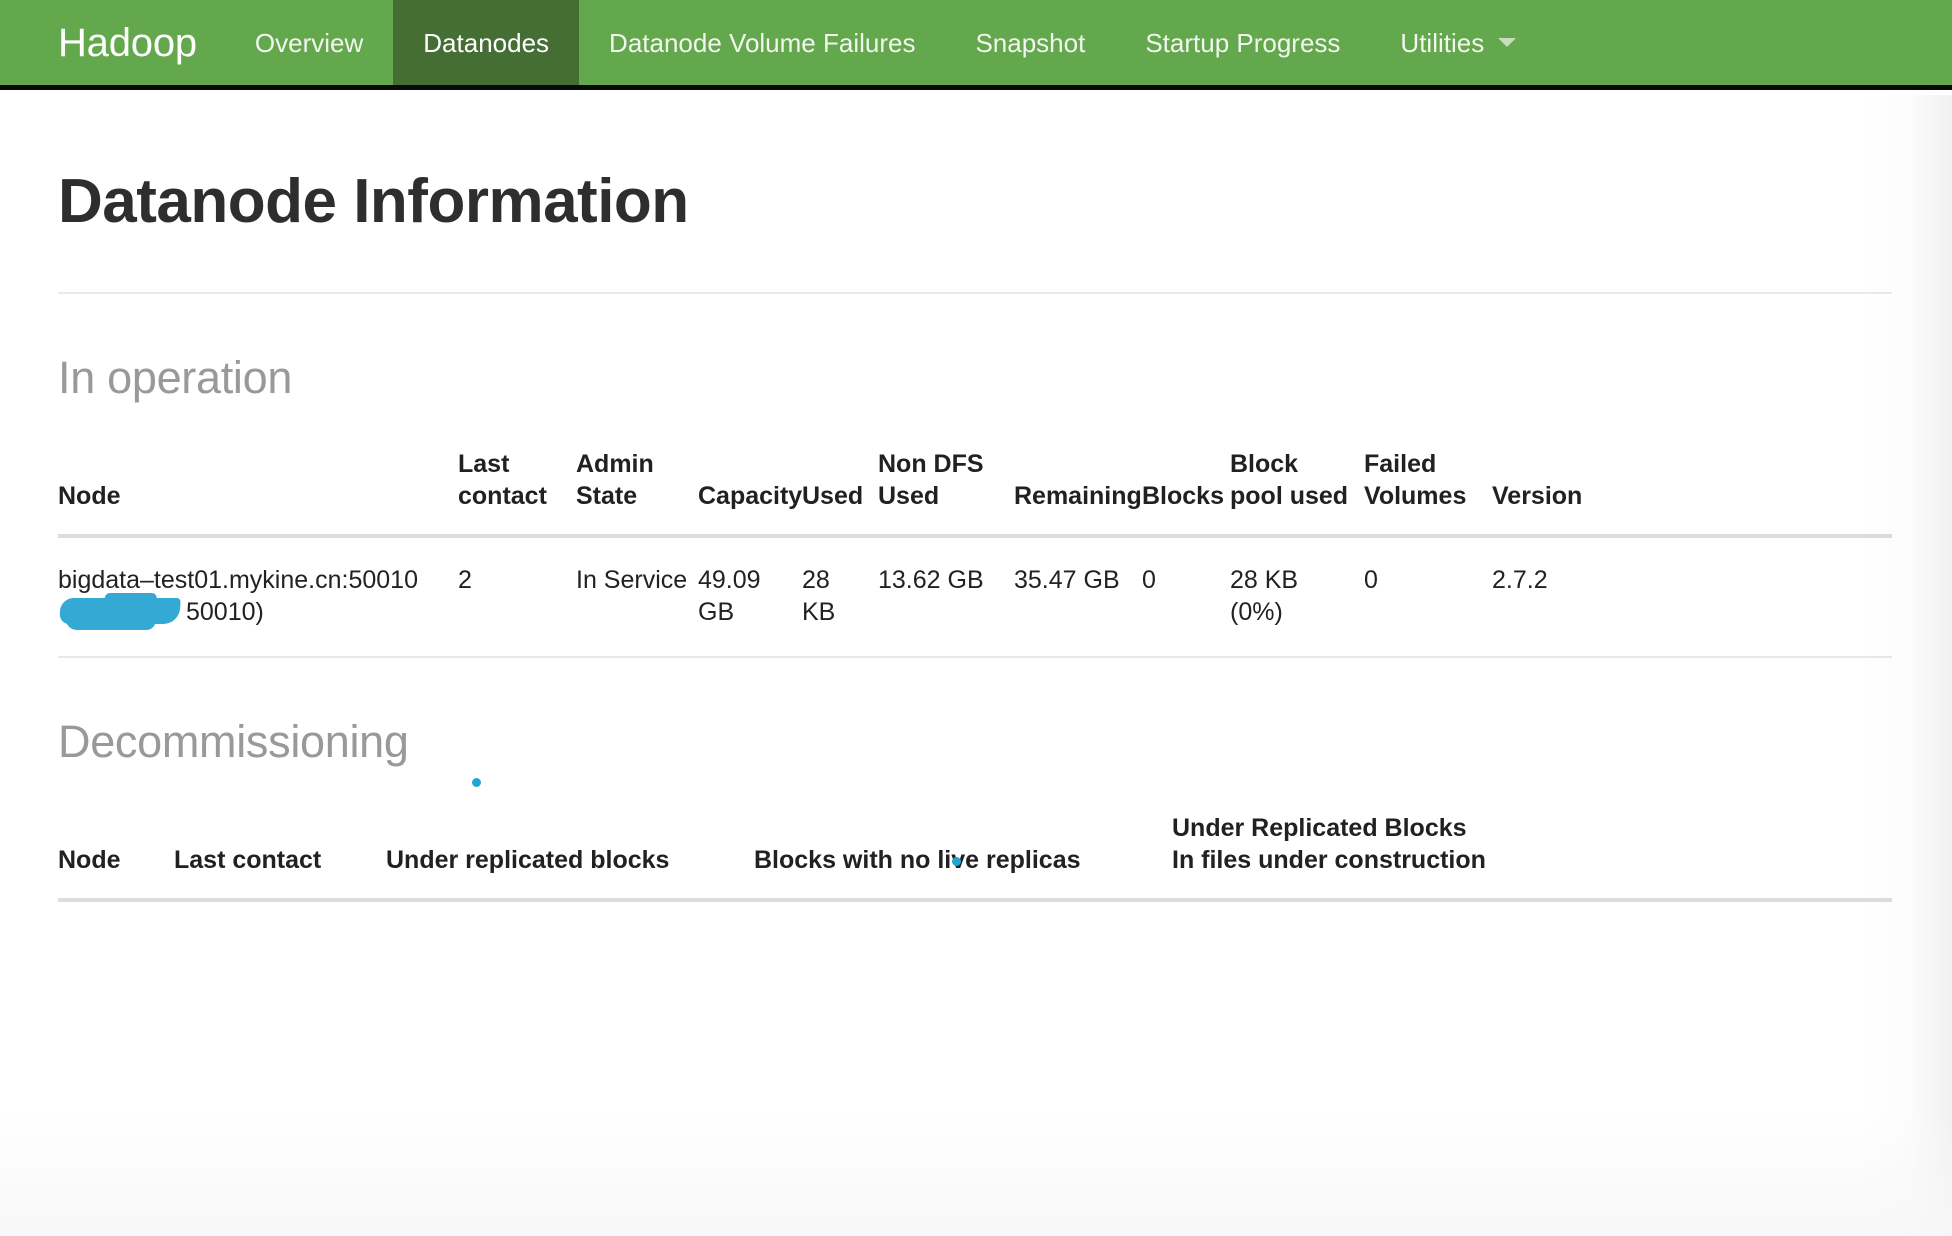  What do you see at coordinates (963, 856) in the screenshot?
I see `column-header-blocks-with-no-live-replicas: Blocks with no live replicas` at bounding box center [963, 856].